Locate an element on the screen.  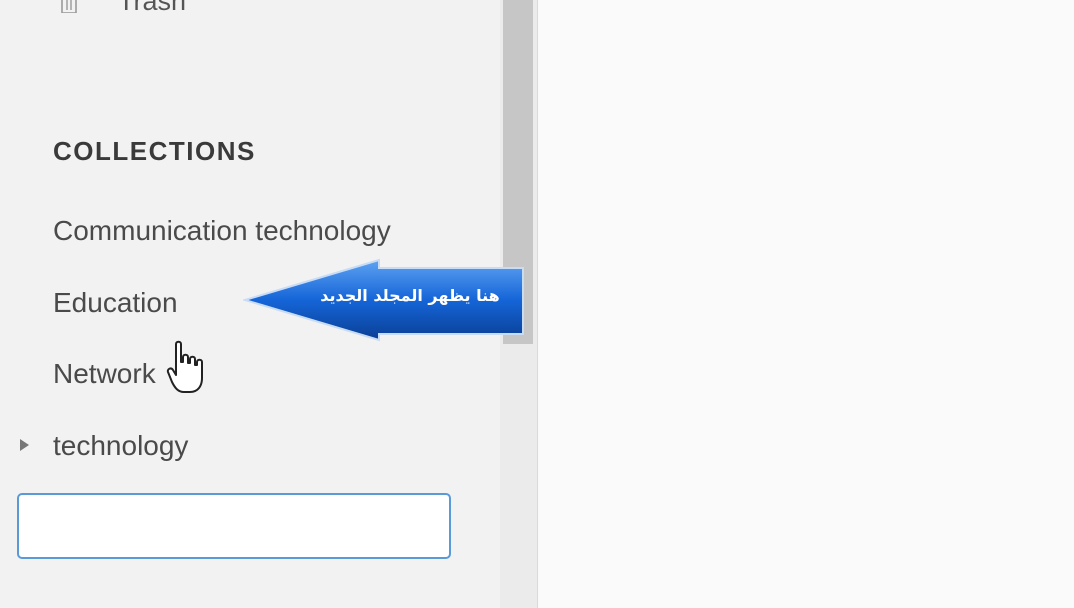
collection-item-communication-technology: Communication technology is located at coordinates (222, 231).